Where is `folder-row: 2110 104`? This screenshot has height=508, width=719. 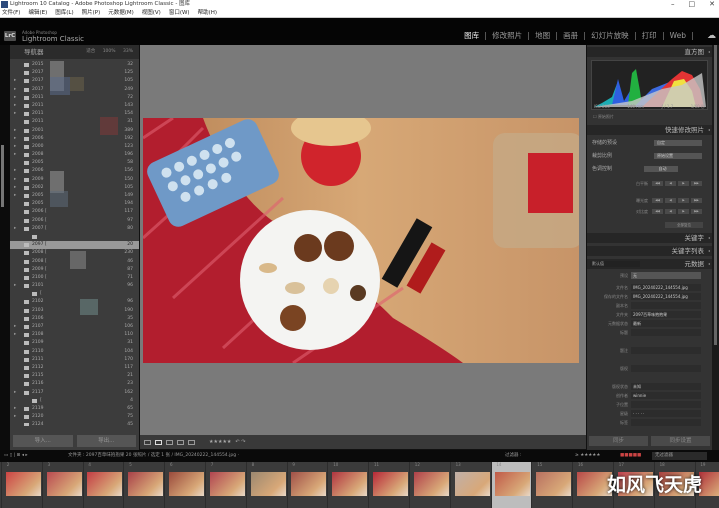 folder-row: 2110 104 is located at coordinates (74, 352).